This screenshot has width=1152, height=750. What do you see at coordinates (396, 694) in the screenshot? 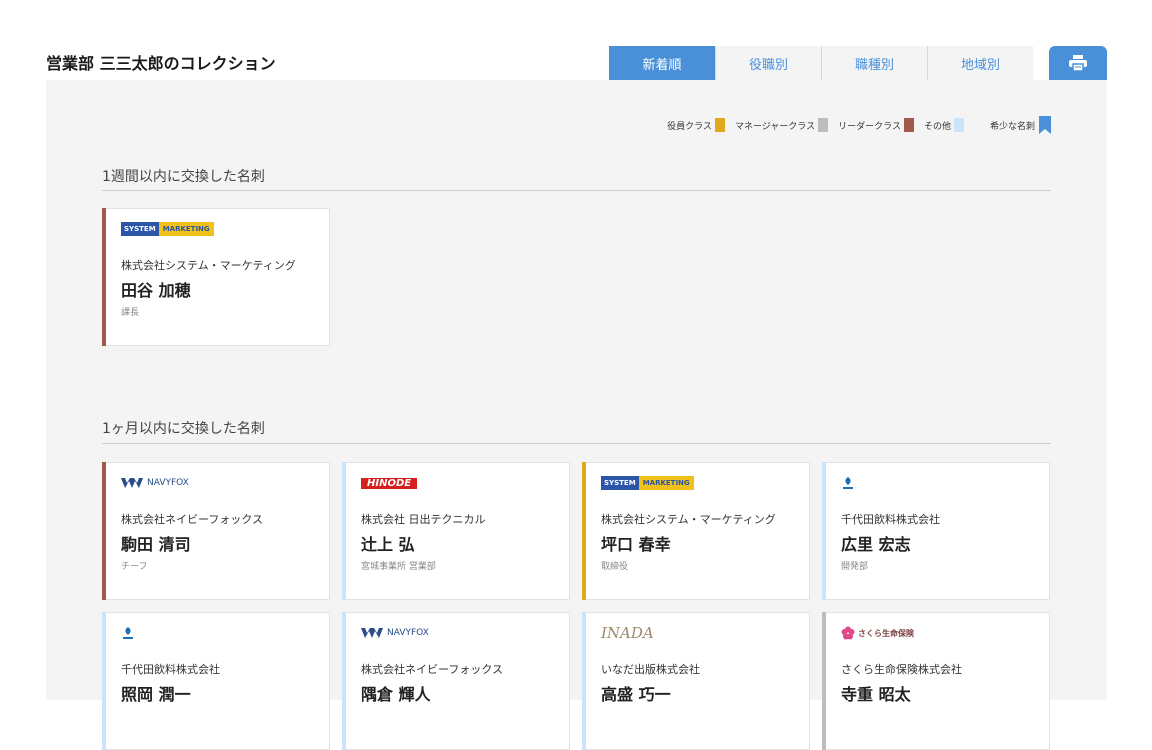
I see `person-name: 隅倉 輝人` at bounding box center [396, 694].